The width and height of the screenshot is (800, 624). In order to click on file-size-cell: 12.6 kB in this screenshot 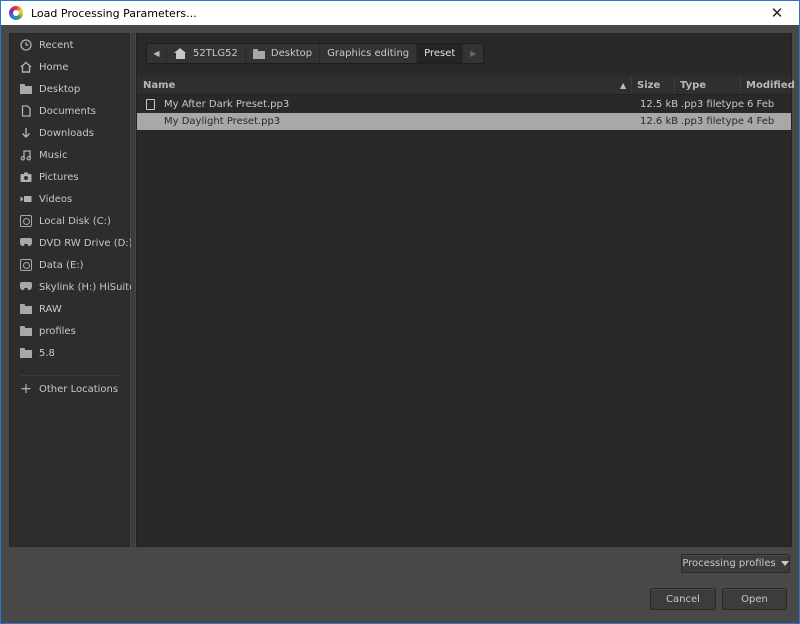, I will do `click(659, 121)`.